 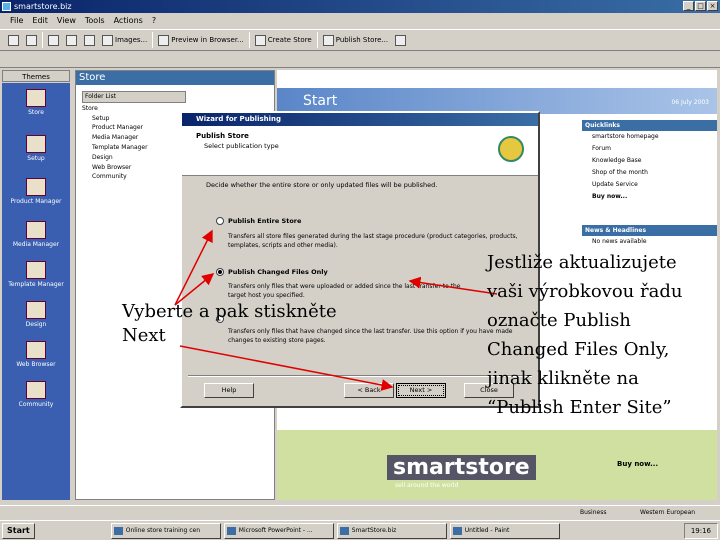 I want to click on minimize-button: _, so click(x=688, y=6).